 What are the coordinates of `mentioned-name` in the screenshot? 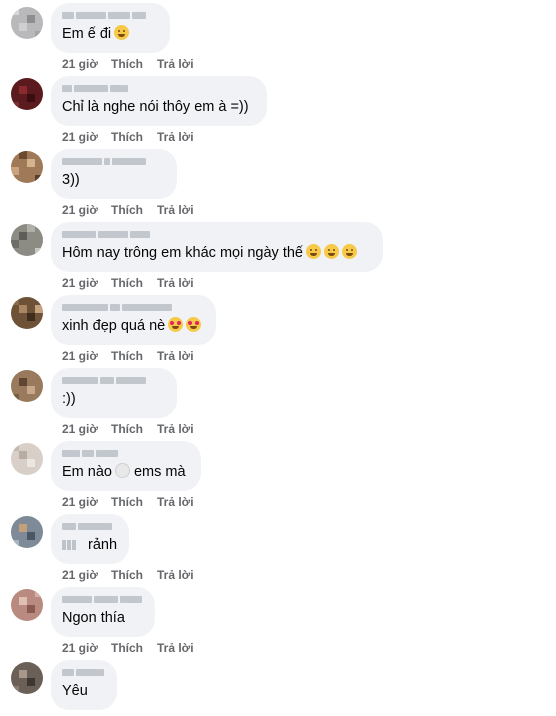 It's located at (73, 543).